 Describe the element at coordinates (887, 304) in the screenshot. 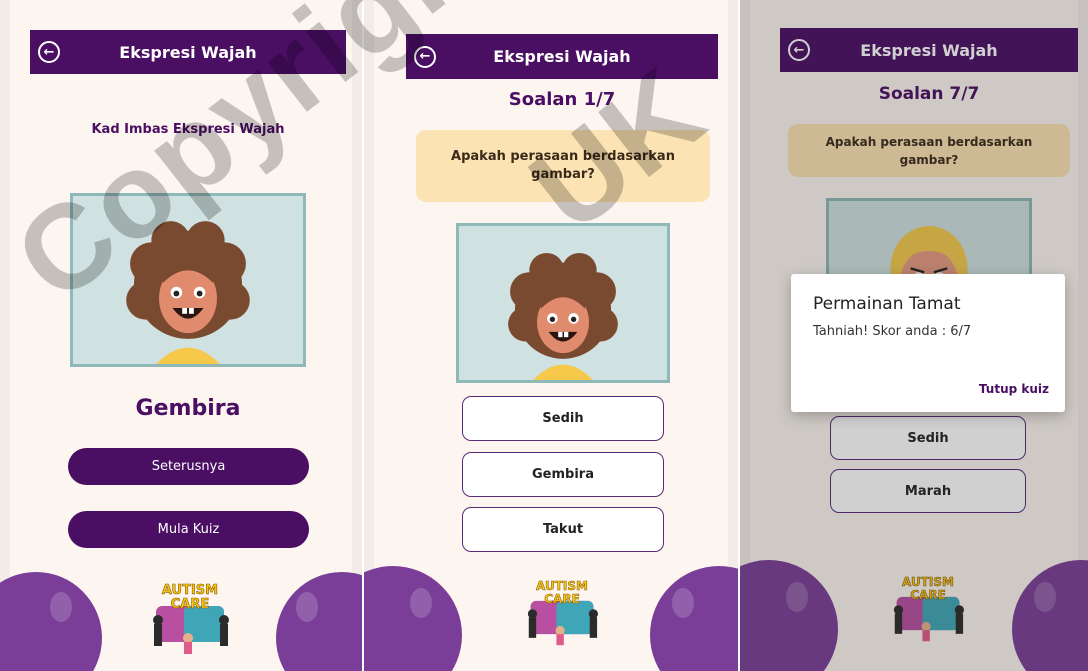

I see `dialog-title: Permainan Tamat` at that location.